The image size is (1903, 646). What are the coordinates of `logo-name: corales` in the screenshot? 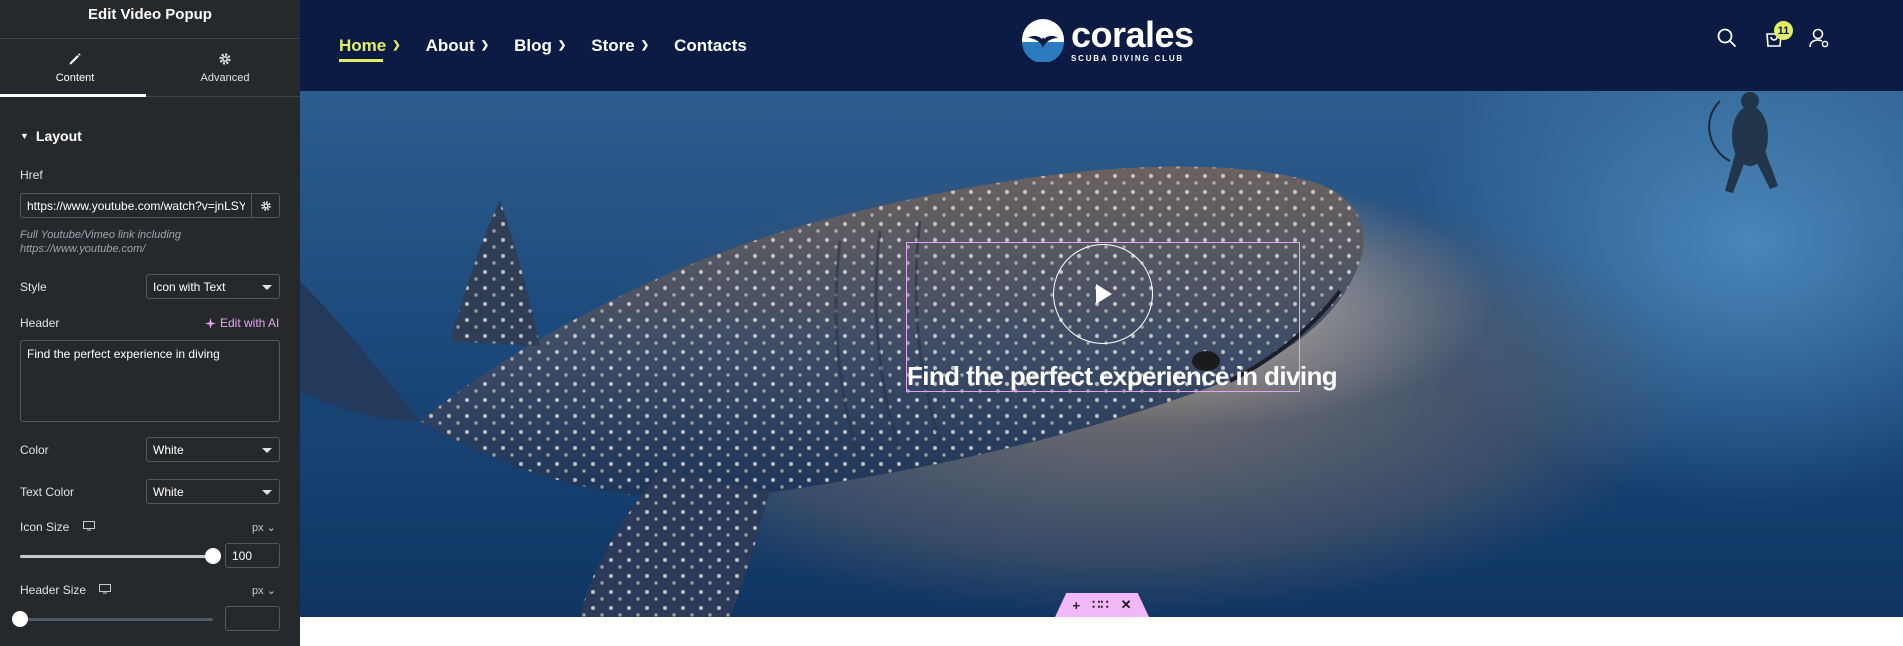 It's located at (1132, 34).